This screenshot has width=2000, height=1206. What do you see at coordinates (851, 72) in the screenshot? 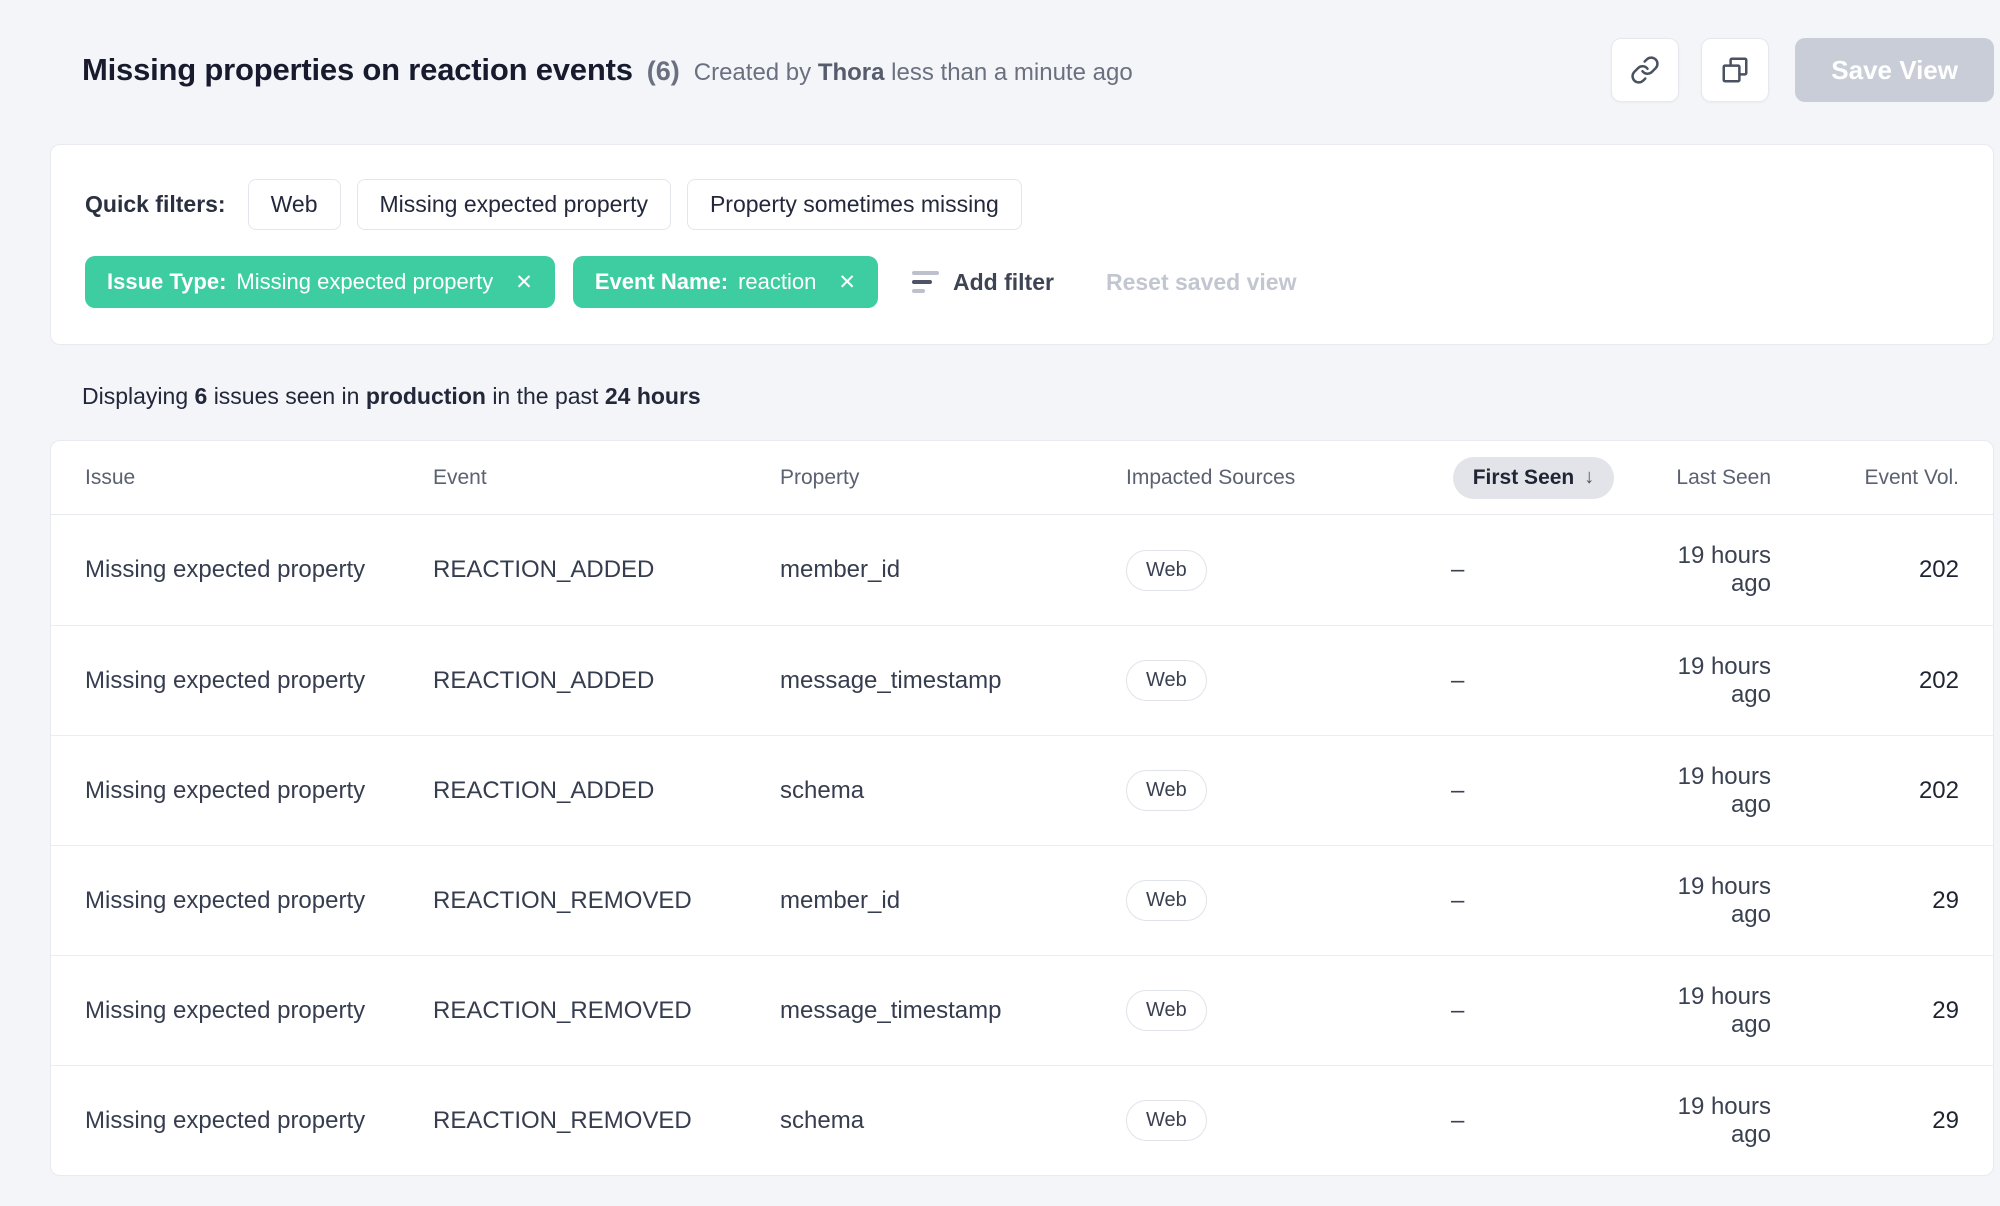
I see `created-by-user: Thora` at bounding box center [851, 72].